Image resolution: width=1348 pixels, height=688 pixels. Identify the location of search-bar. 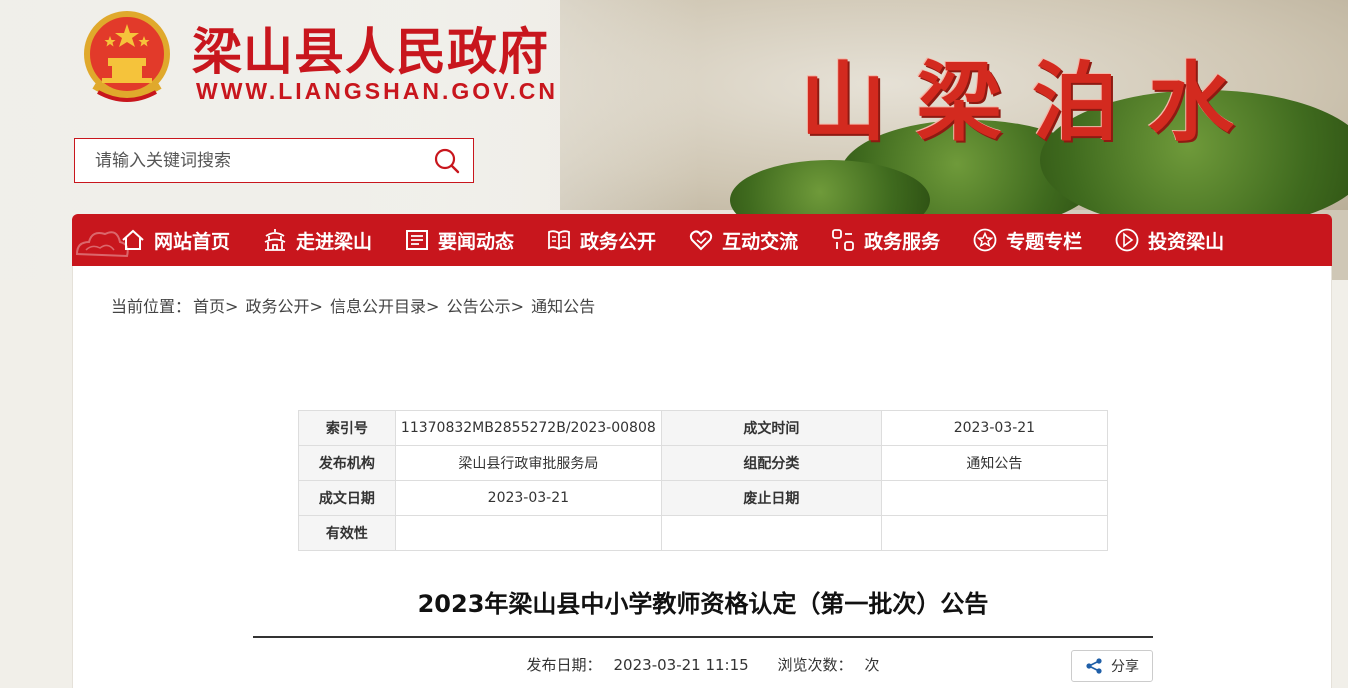
(274, 160).